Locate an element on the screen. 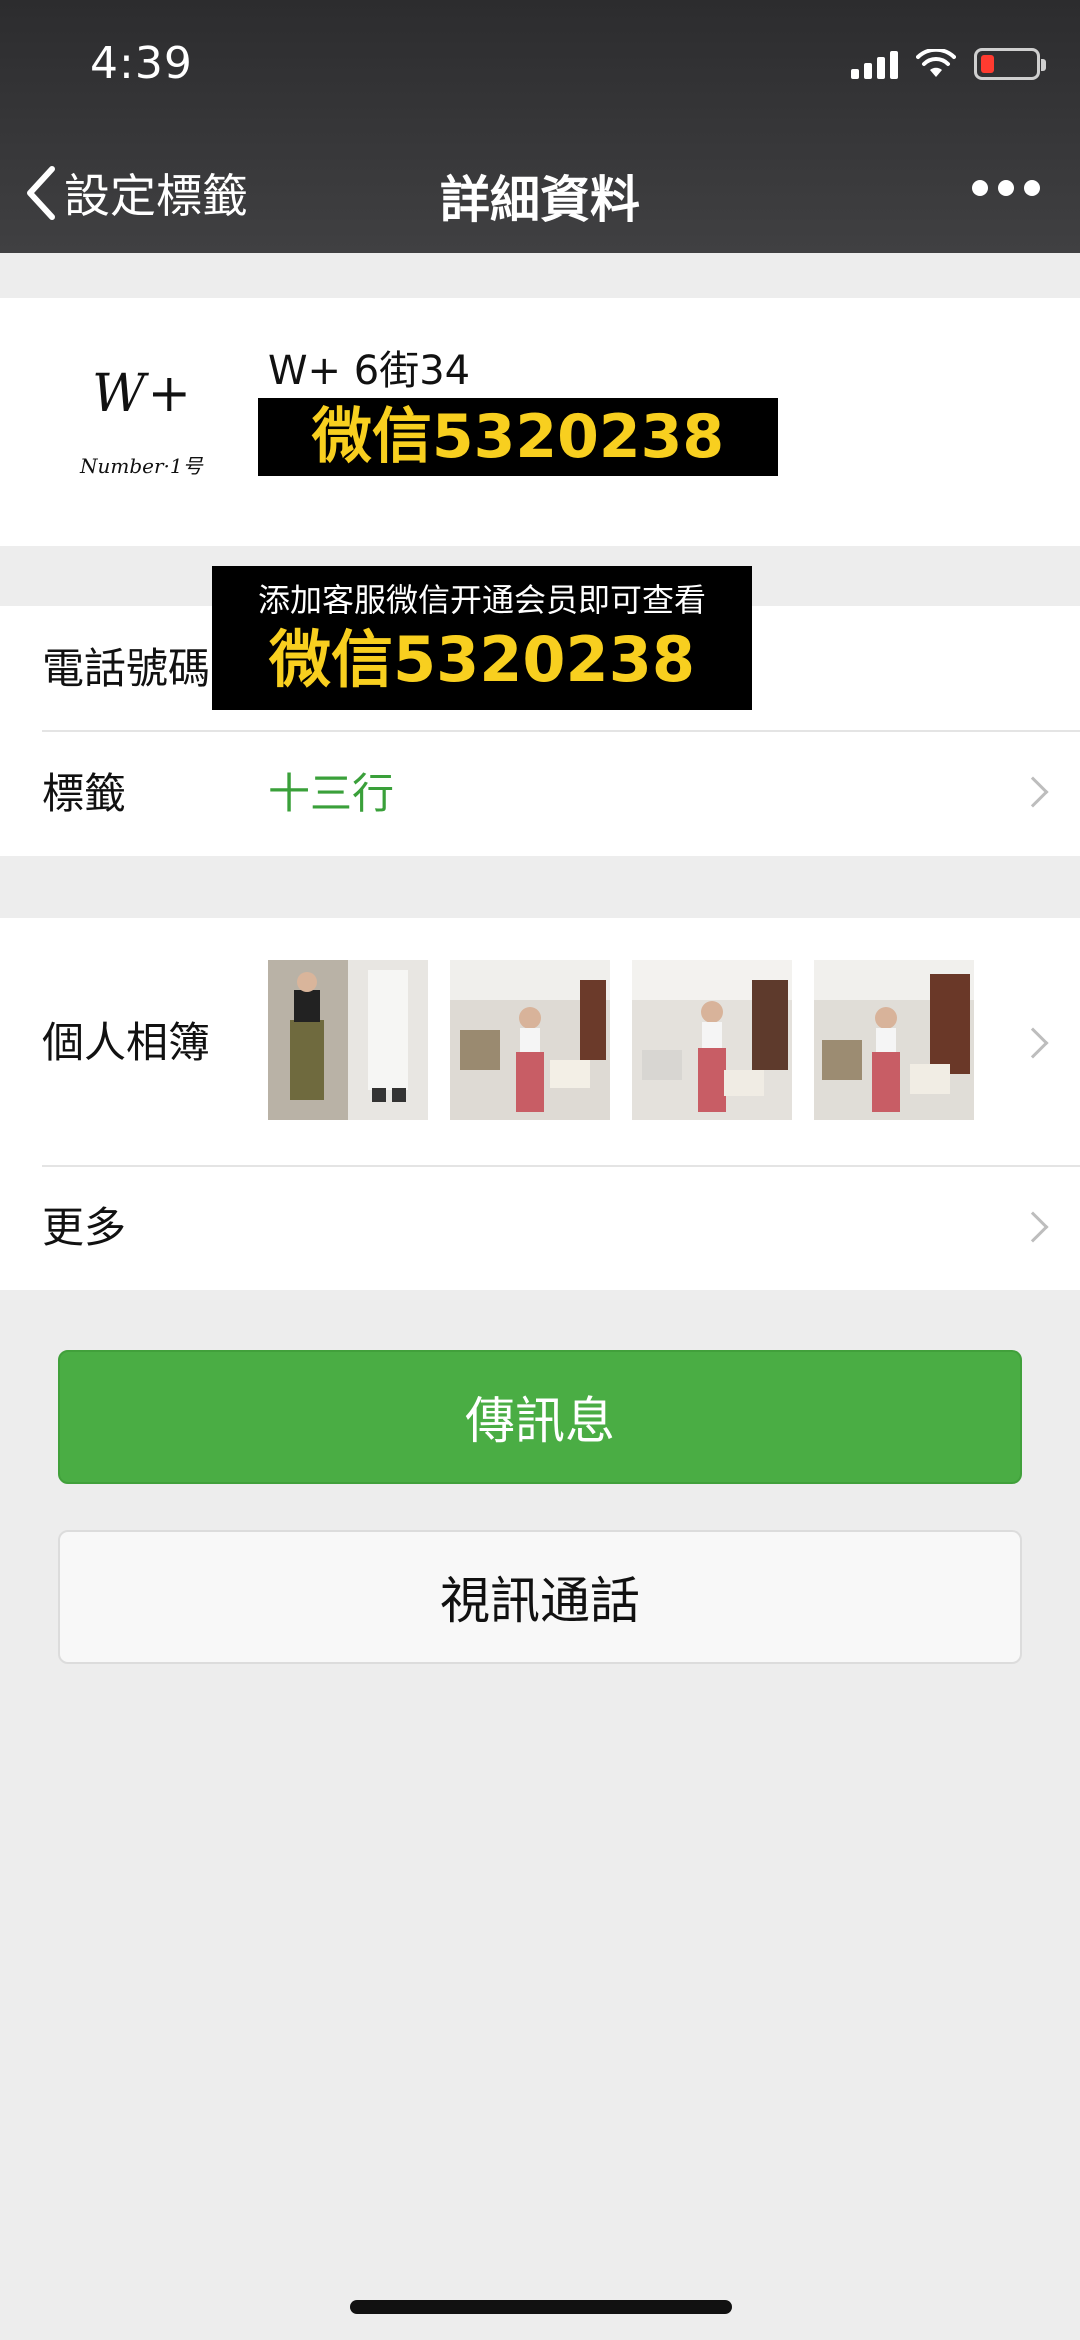 The image size is (1080, 2340). home-indicator is located at coordinates (541, 2307).